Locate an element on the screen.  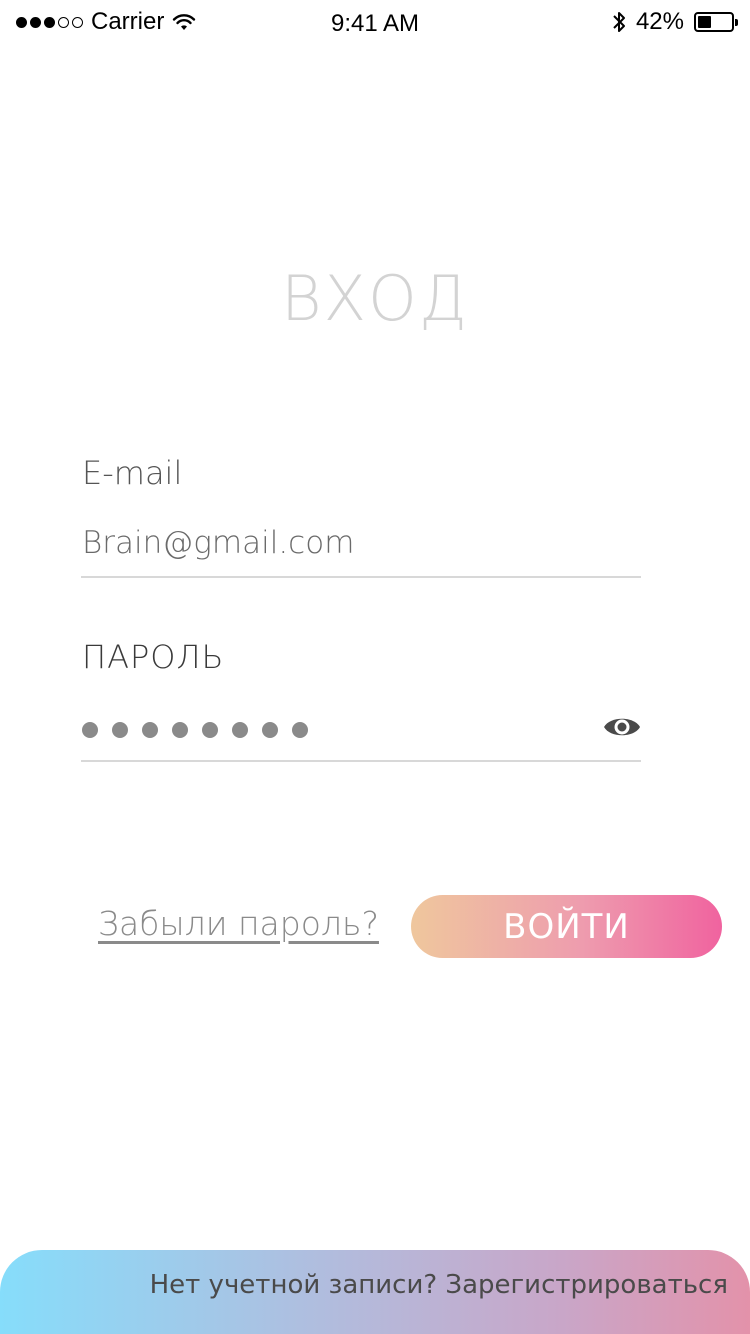
battery-level-fill is located at coordinates (705, 22).